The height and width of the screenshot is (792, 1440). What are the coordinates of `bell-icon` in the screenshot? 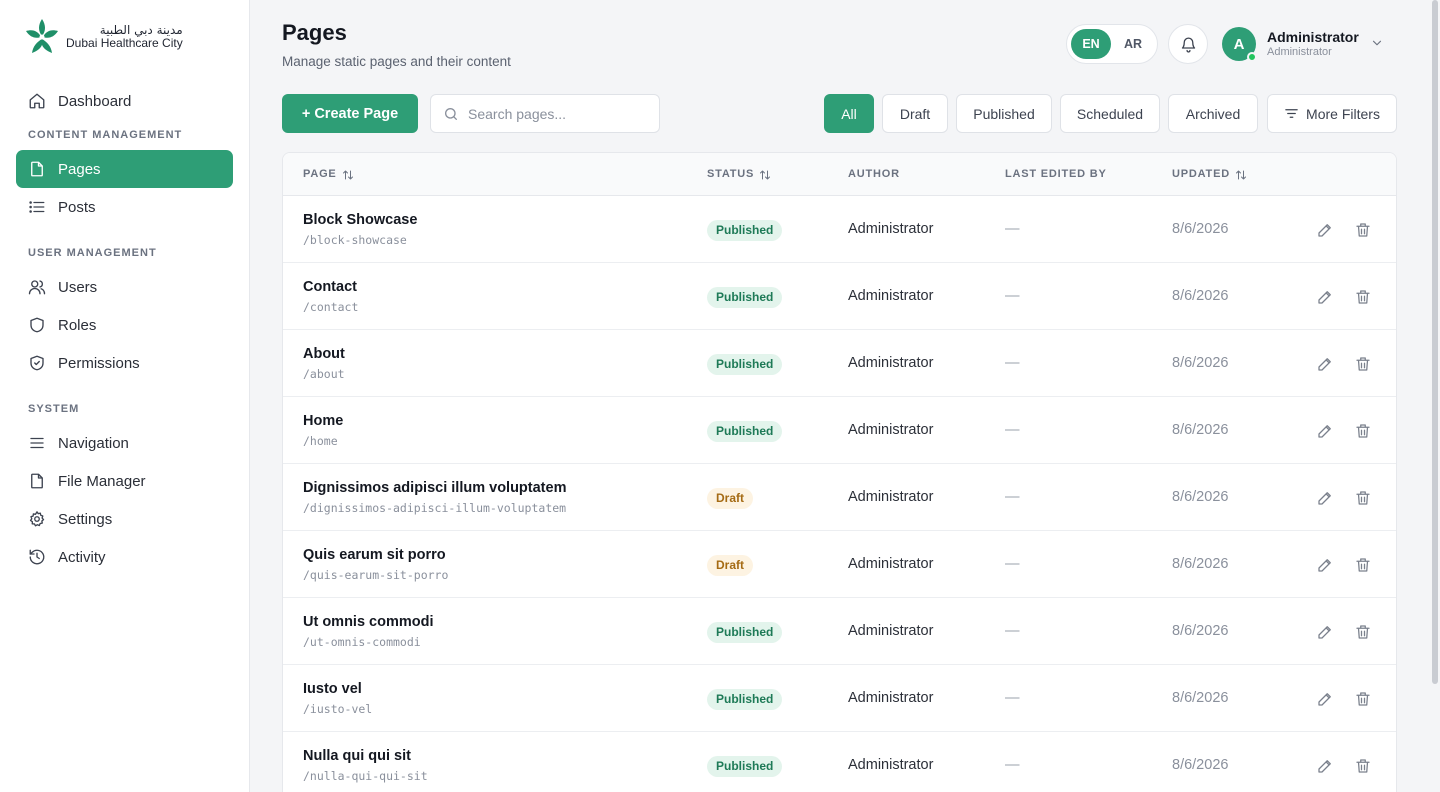 It's located at (1188, 44).